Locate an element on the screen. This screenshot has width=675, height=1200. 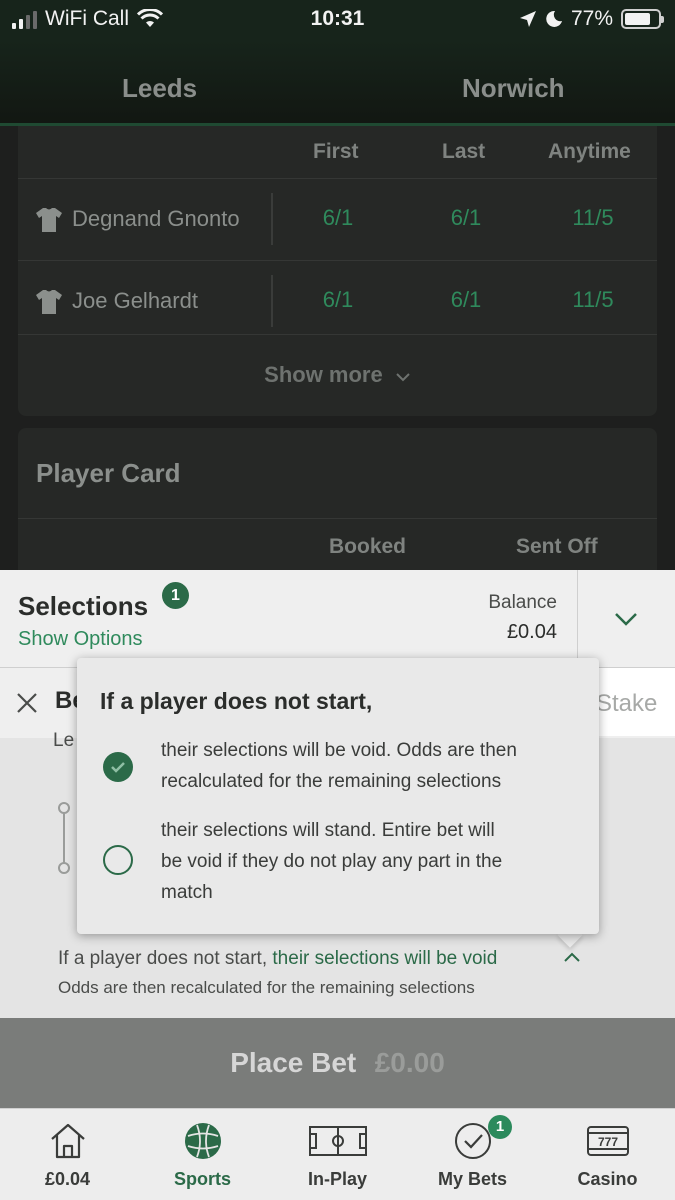
nav-home: £0.04 is located at coordinates (67, 1154).